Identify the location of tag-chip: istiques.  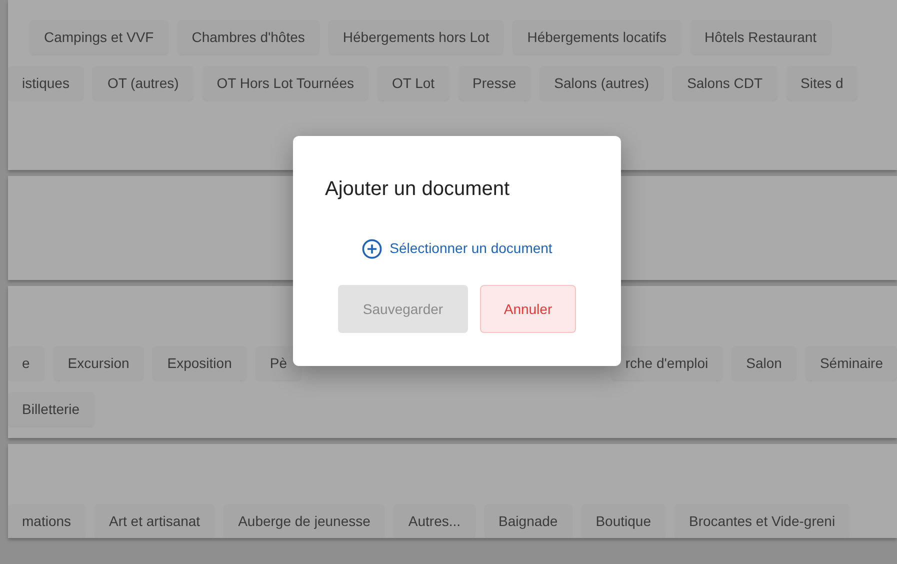
(46, 83).